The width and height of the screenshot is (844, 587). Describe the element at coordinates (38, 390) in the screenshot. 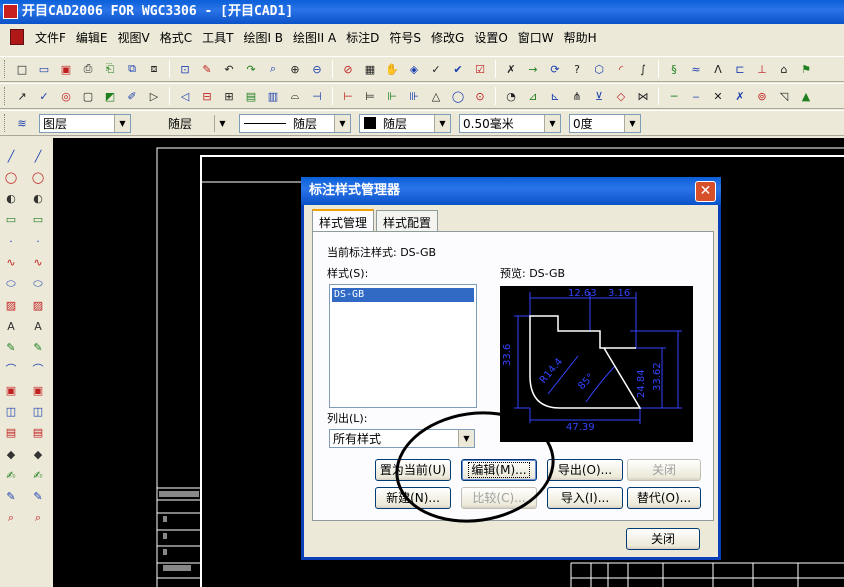

I see `break-icon: ▣` at that location.